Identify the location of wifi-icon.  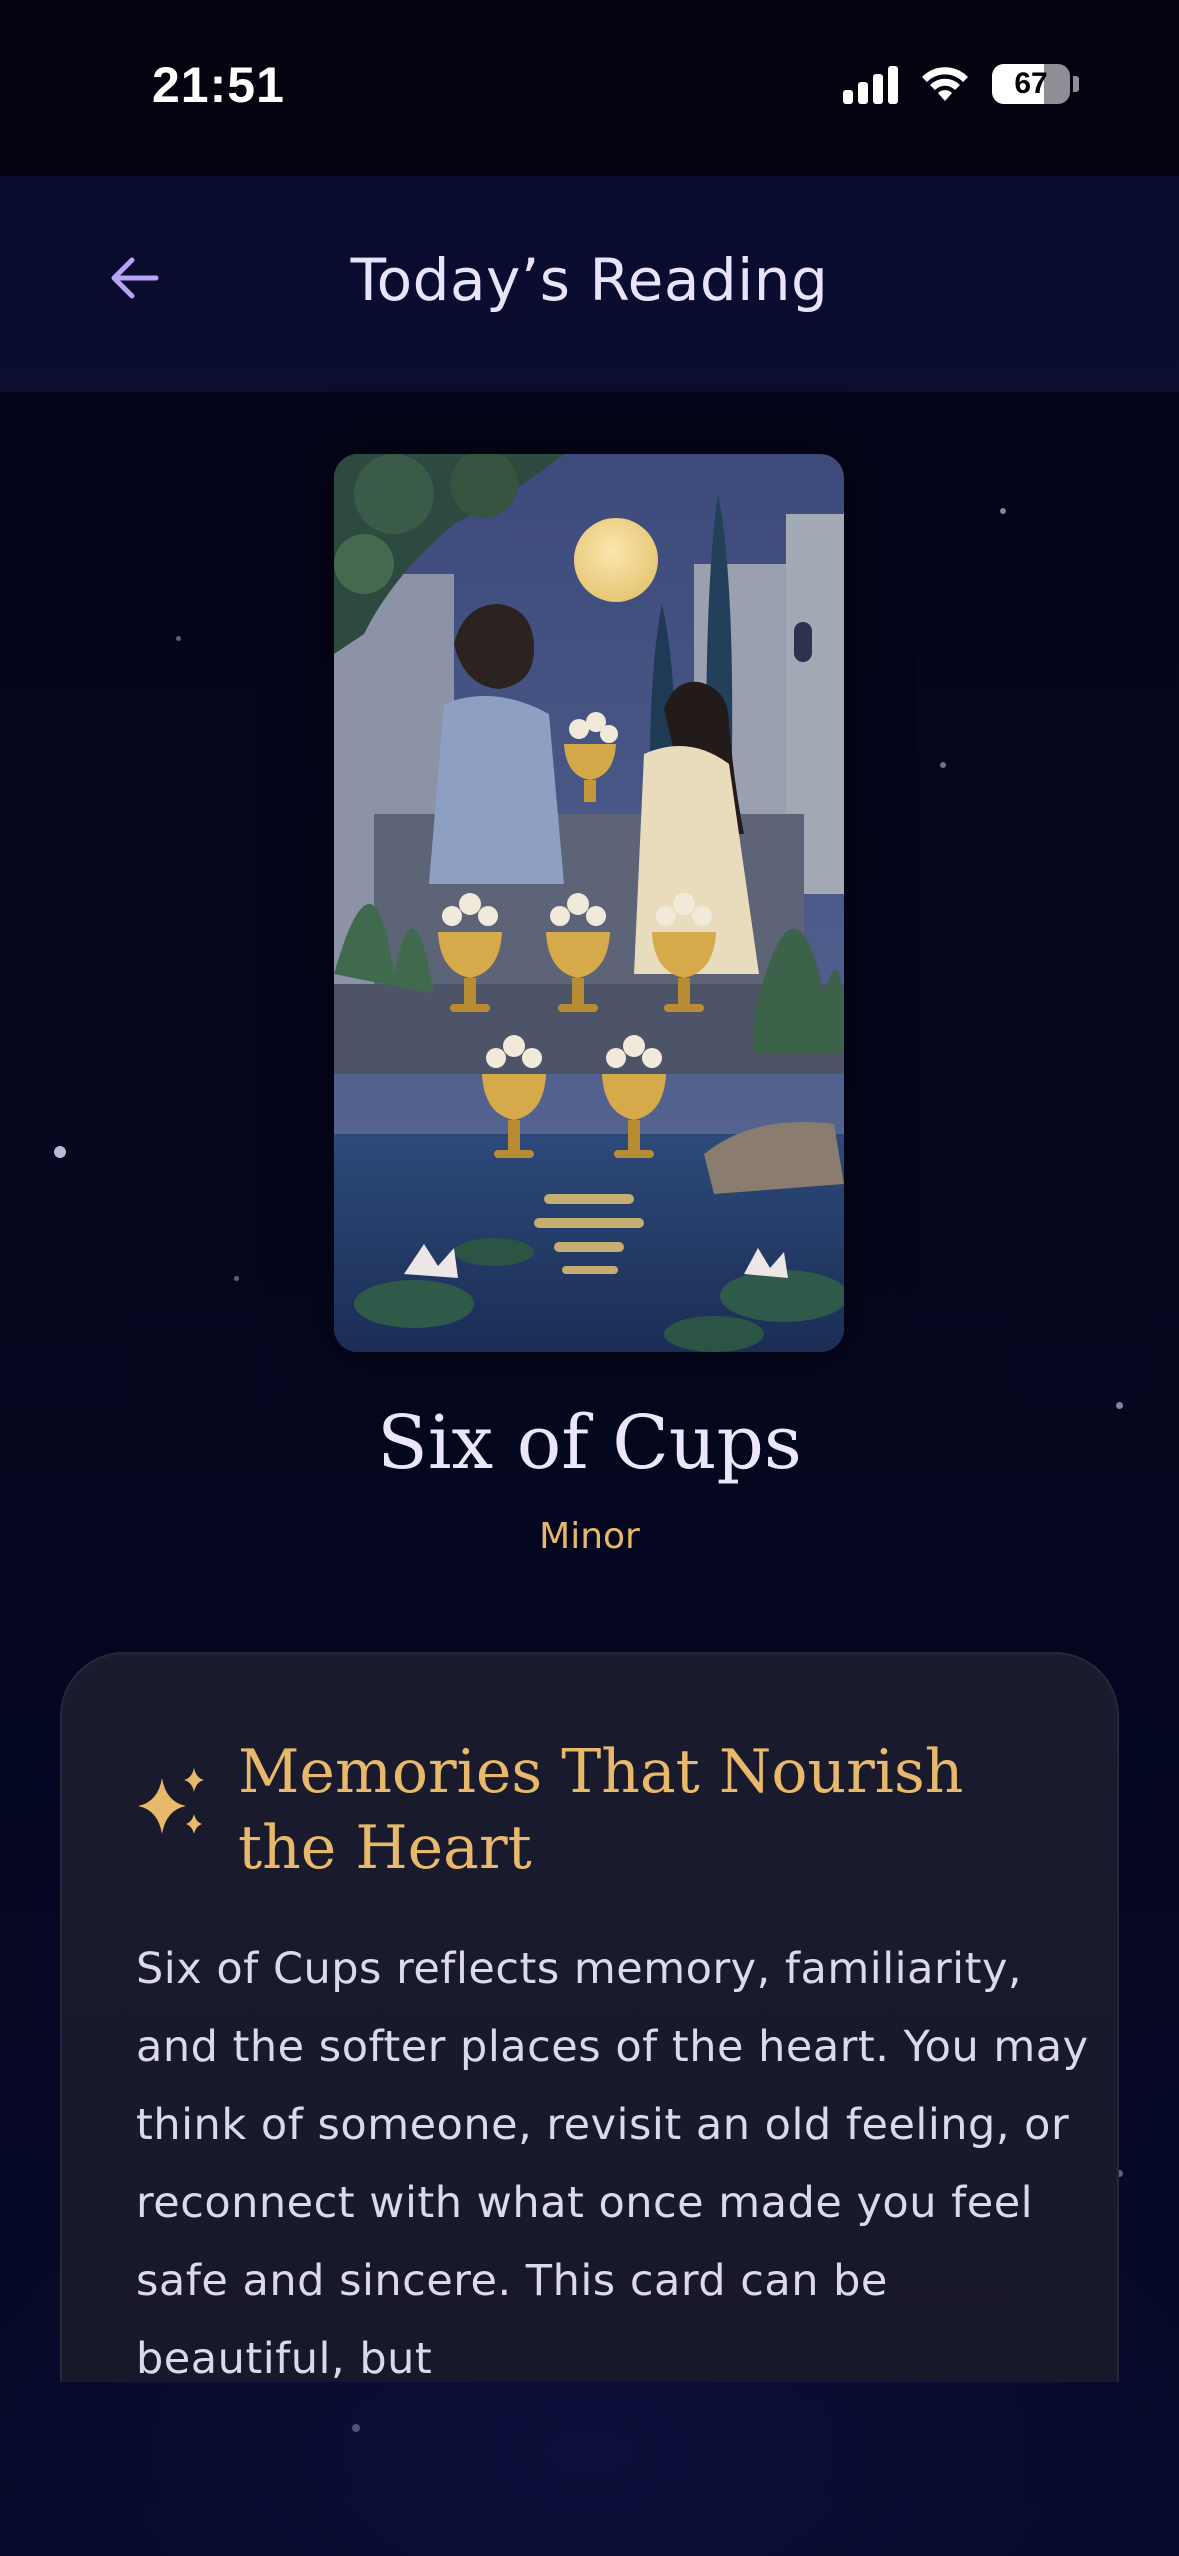
(945, 84).